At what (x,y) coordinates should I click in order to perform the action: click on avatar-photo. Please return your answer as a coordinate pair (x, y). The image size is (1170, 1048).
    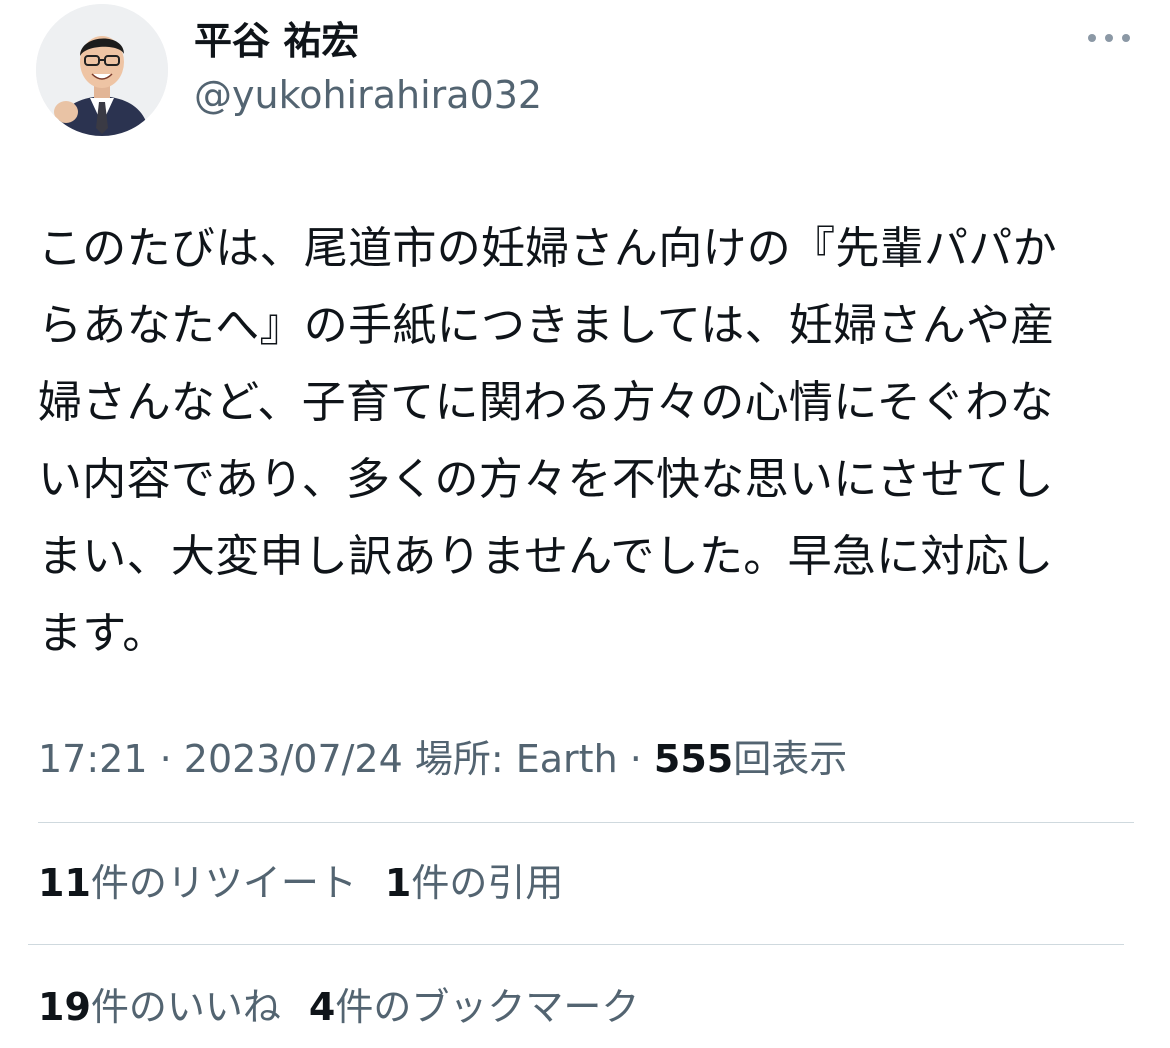
    Looking at the image, I should click on (102, 70).